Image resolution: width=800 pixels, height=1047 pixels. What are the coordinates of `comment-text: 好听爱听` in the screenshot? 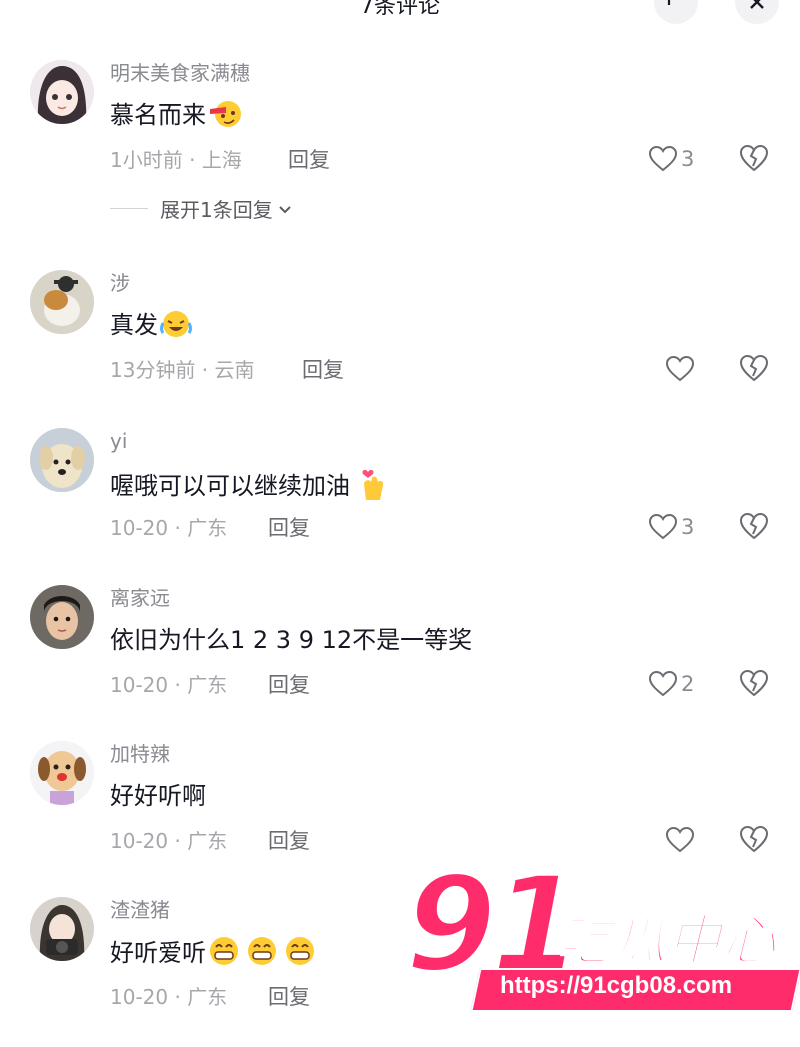 It's located at (213, 955).